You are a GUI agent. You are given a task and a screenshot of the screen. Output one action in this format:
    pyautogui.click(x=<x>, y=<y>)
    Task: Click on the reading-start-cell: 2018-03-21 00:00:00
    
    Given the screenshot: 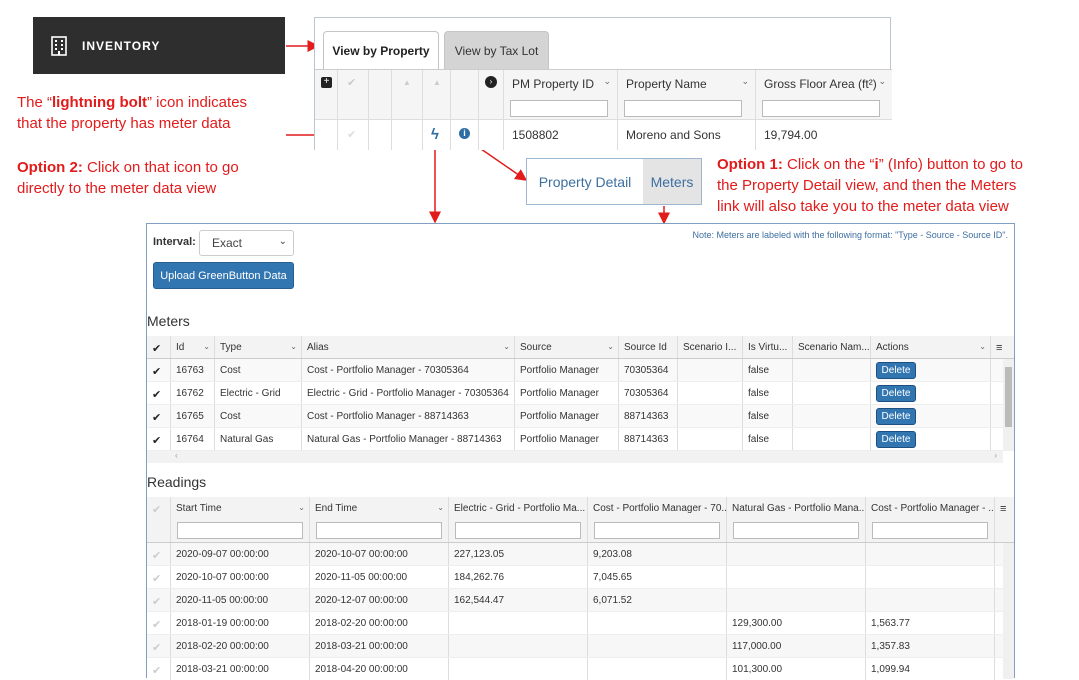 What is the action you would take?
    pyautogui.click(x=240, y=669)
    